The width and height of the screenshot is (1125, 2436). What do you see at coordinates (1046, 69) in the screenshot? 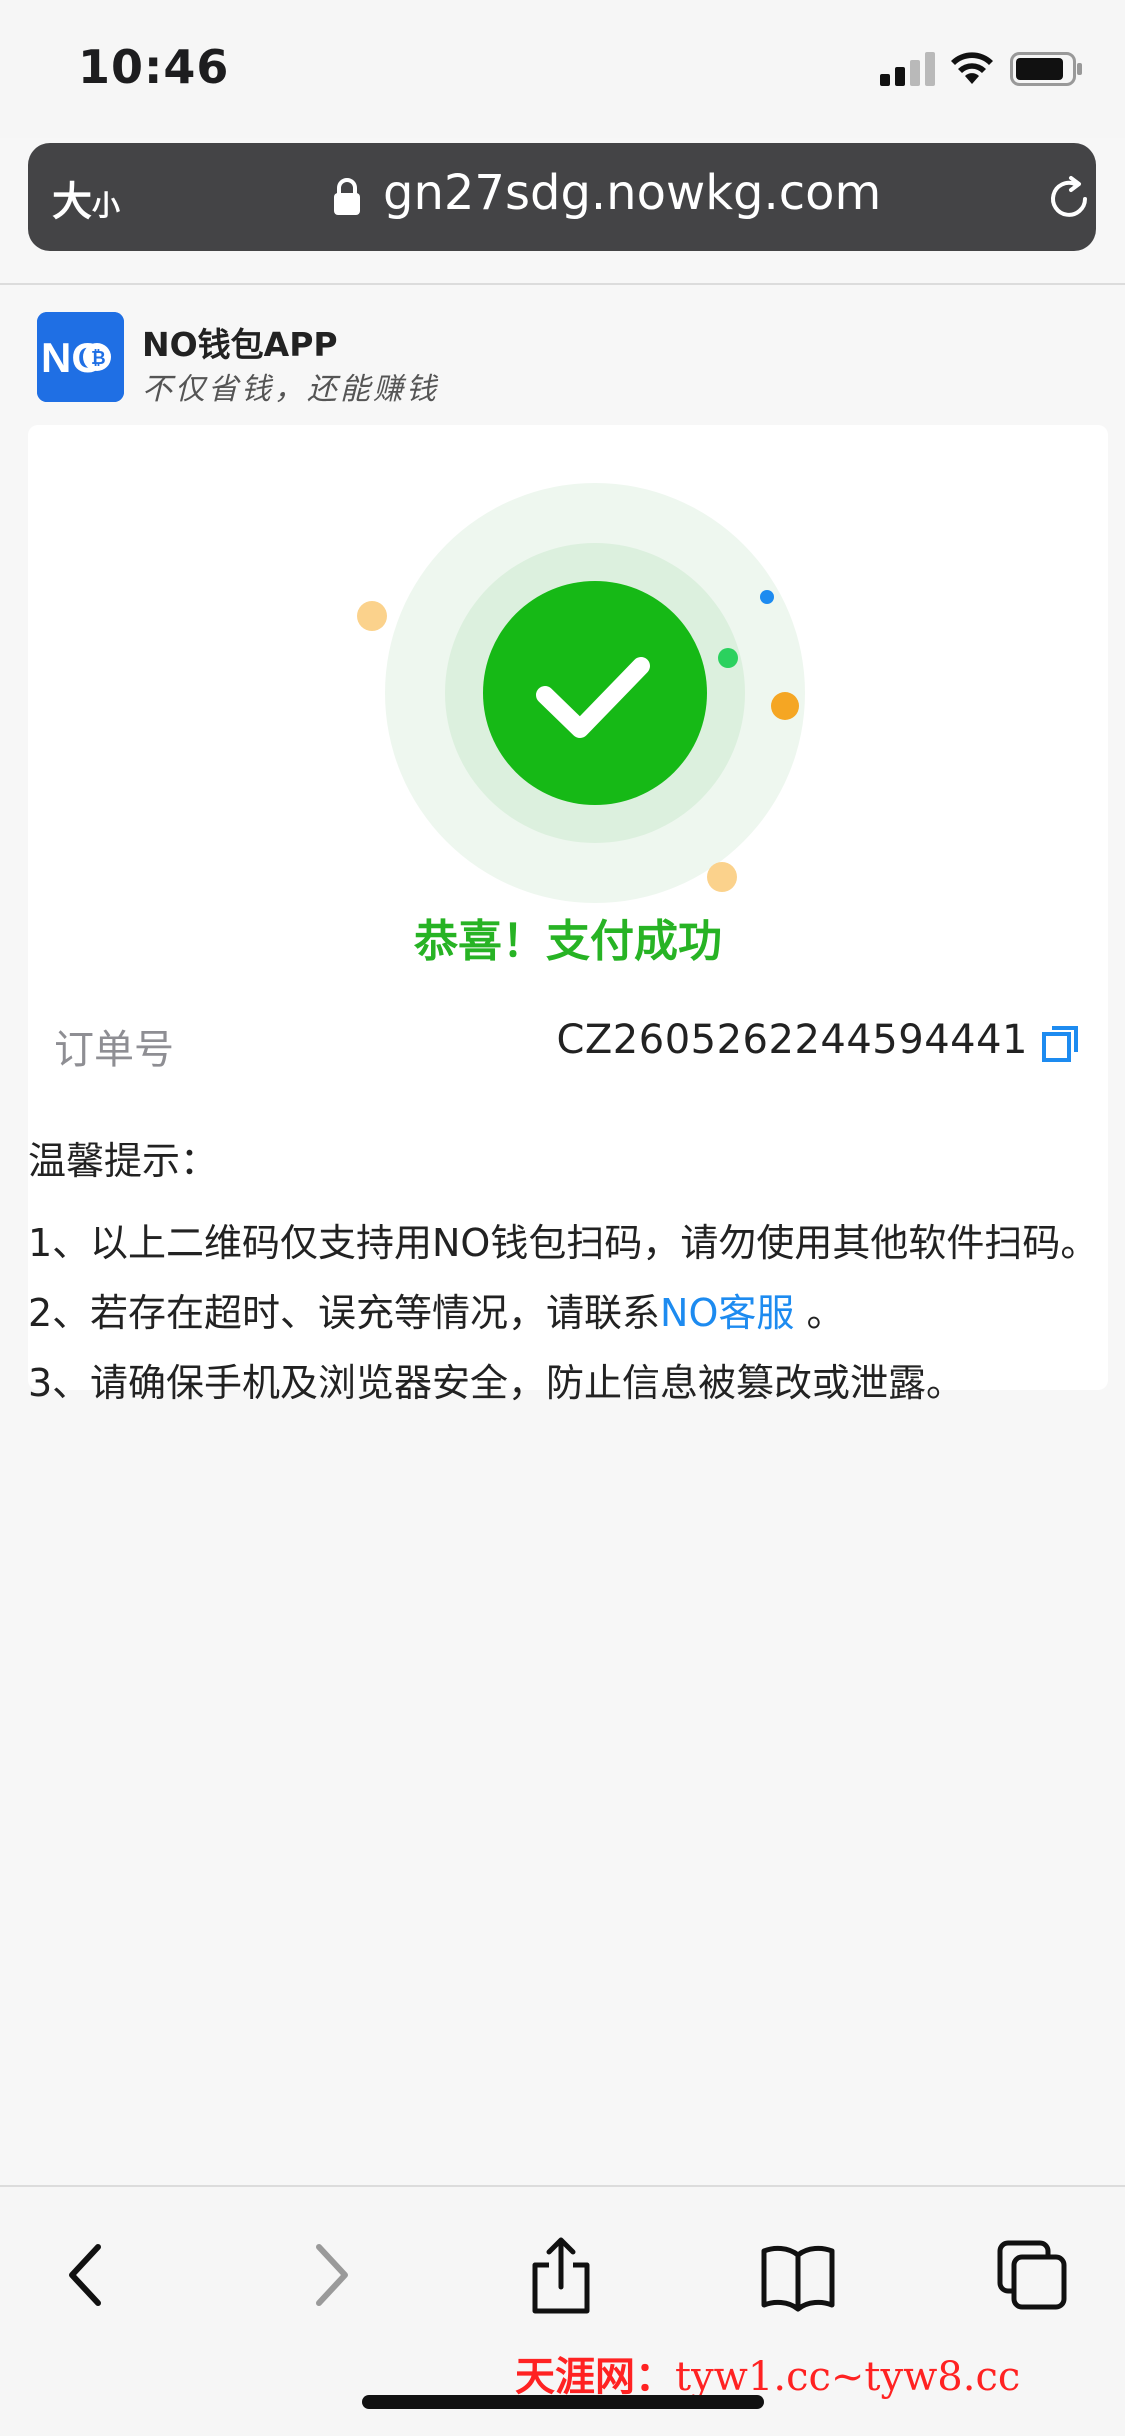
I see `battery-icon` at bounding box center [1046, 69].